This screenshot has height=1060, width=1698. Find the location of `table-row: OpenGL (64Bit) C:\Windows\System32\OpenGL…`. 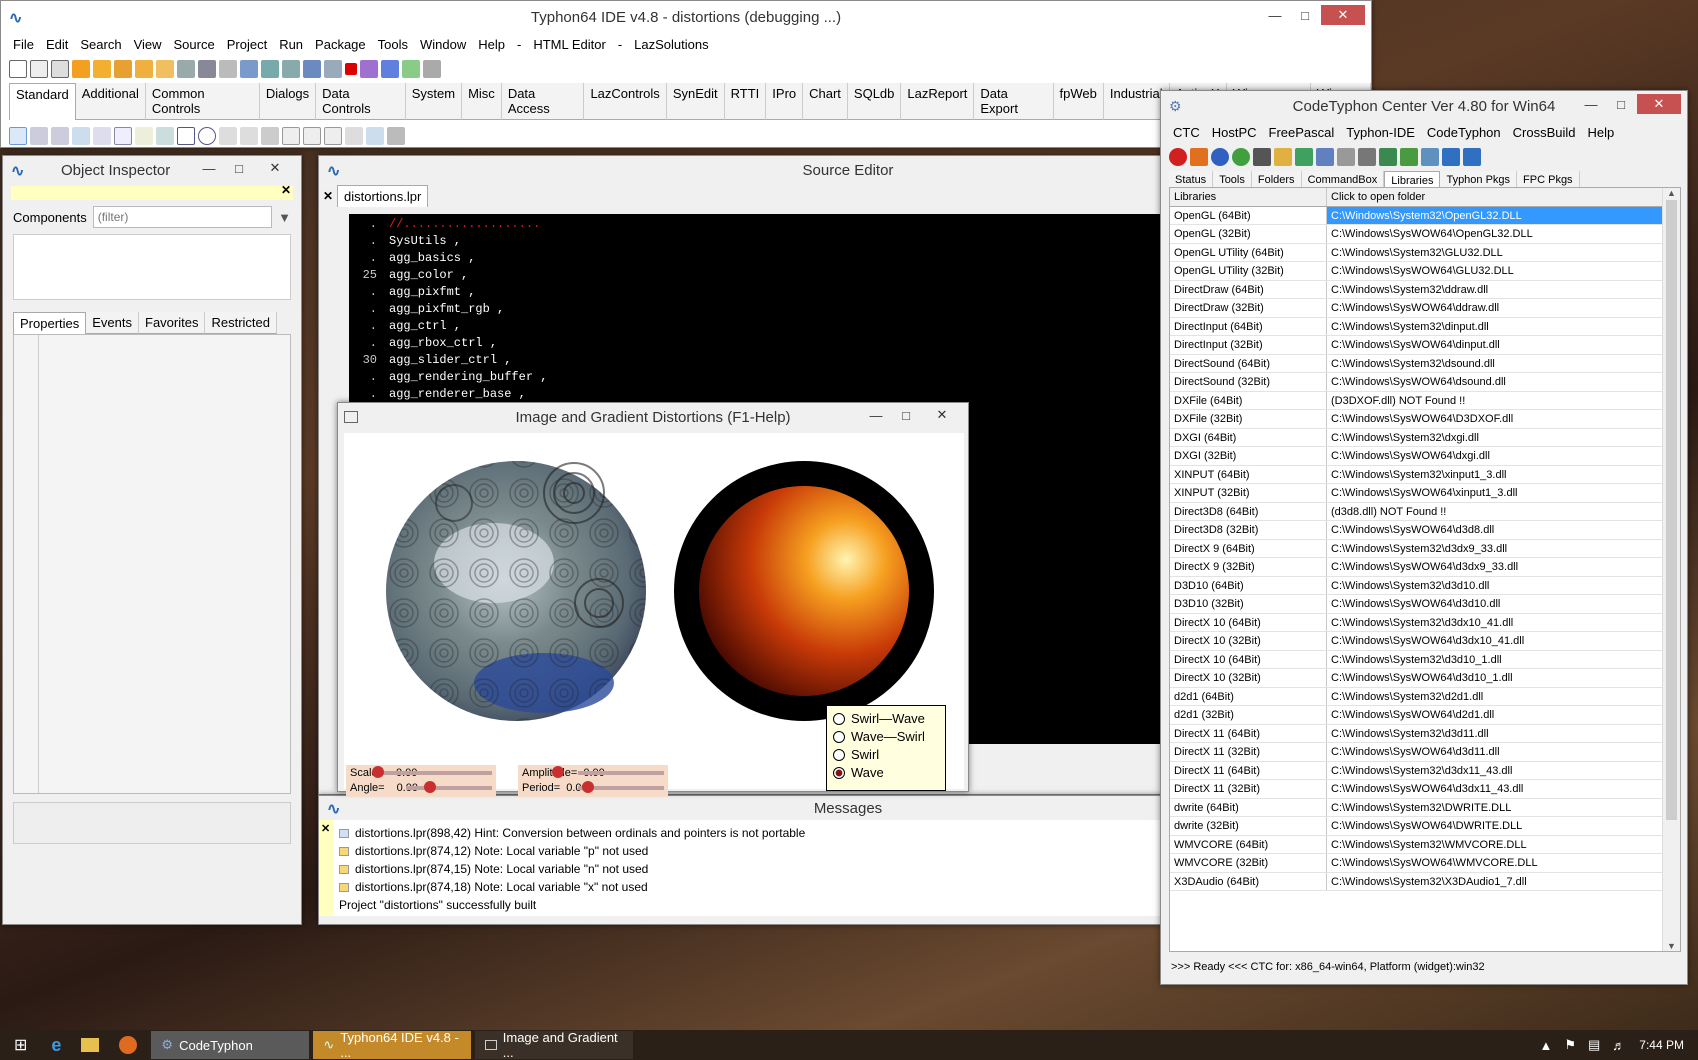

table-row: OpenGL (64Bit) C:\Windows\System32\OpenGL… is located at coordinates (1416, 215).